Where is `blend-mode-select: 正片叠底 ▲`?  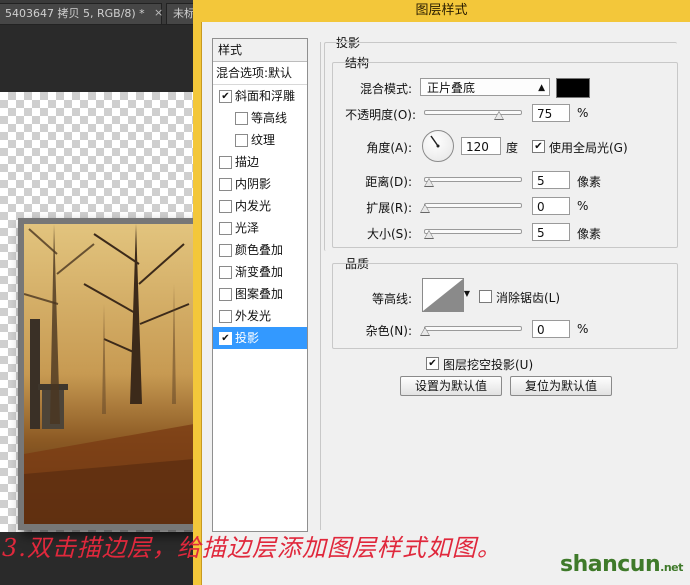 blend-mode-select: 正片叠底 ▲ is located at coordinates (485, 87).